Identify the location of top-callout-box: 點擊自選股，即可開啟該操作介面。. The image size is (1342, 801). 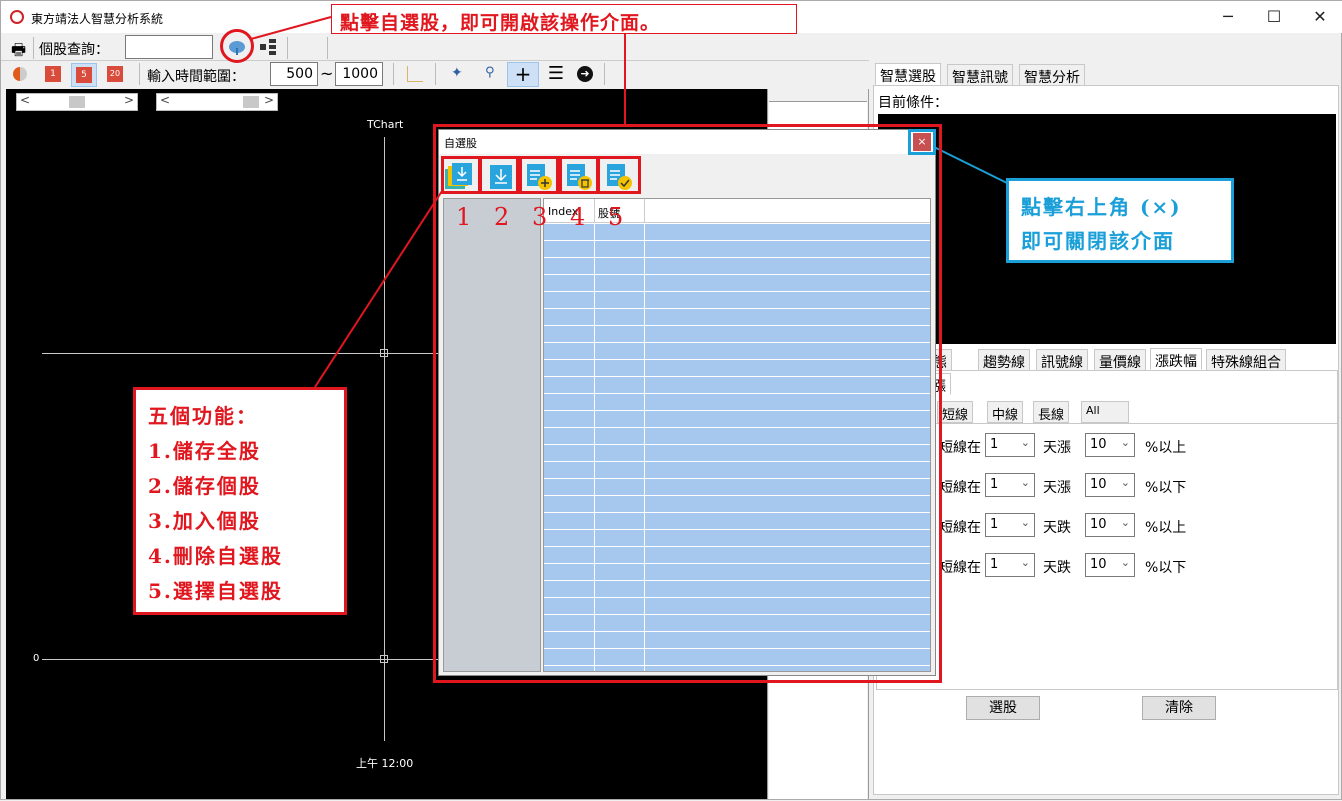
(564, 19).